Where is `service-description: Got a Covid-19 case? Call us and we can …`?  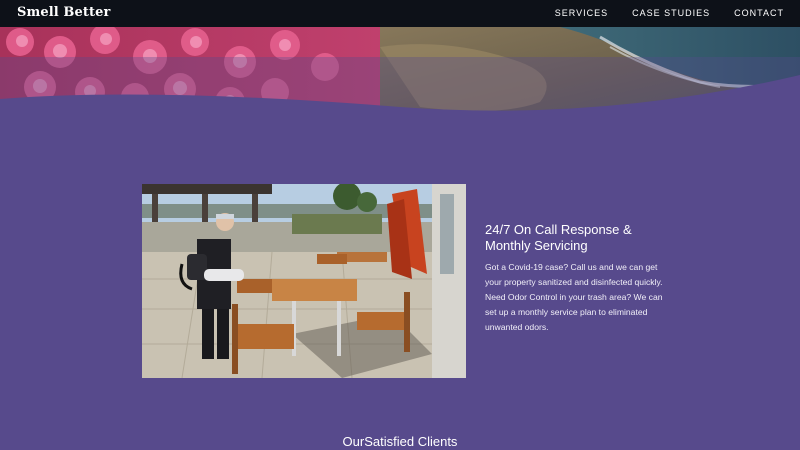
service-description: Got a Covid-19 case? Call us and we can … is located at coordinates (574, 297).